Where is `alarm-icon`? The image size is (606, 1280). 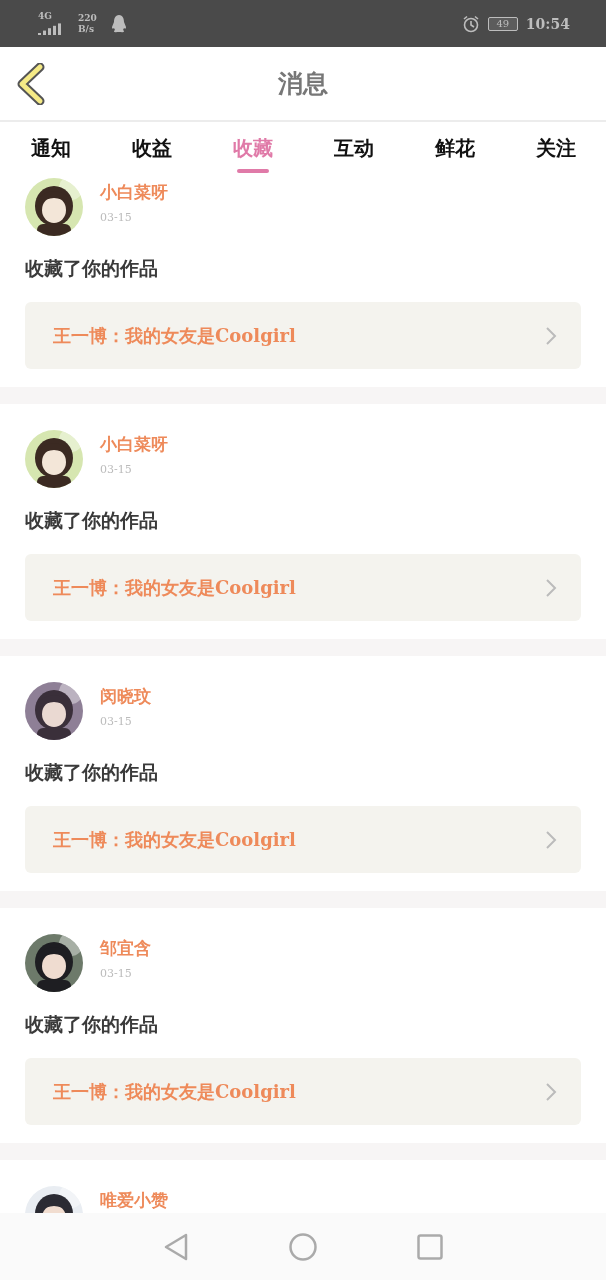 alarm-icon is located at coordinates (470, 23).